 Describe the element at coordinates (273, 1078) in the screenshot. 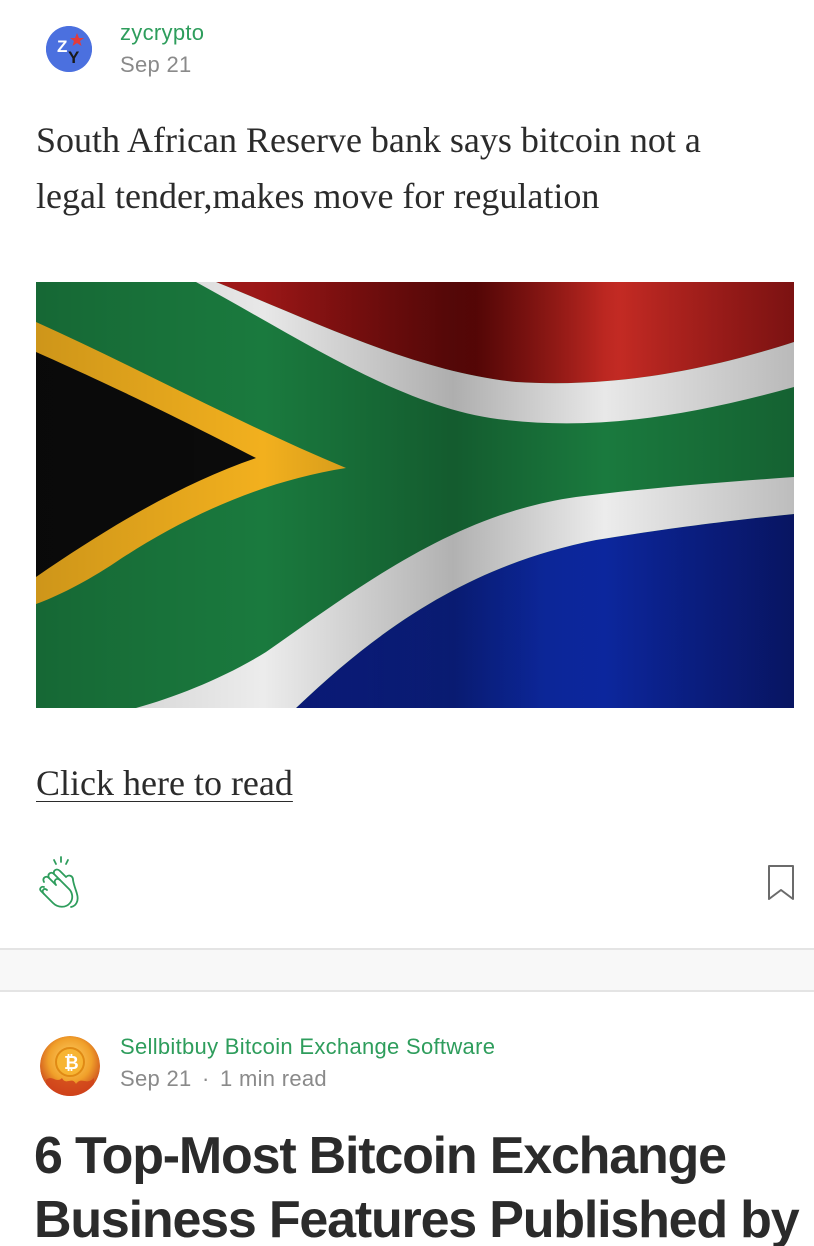

I see `read-time: 1 min read` at that location.